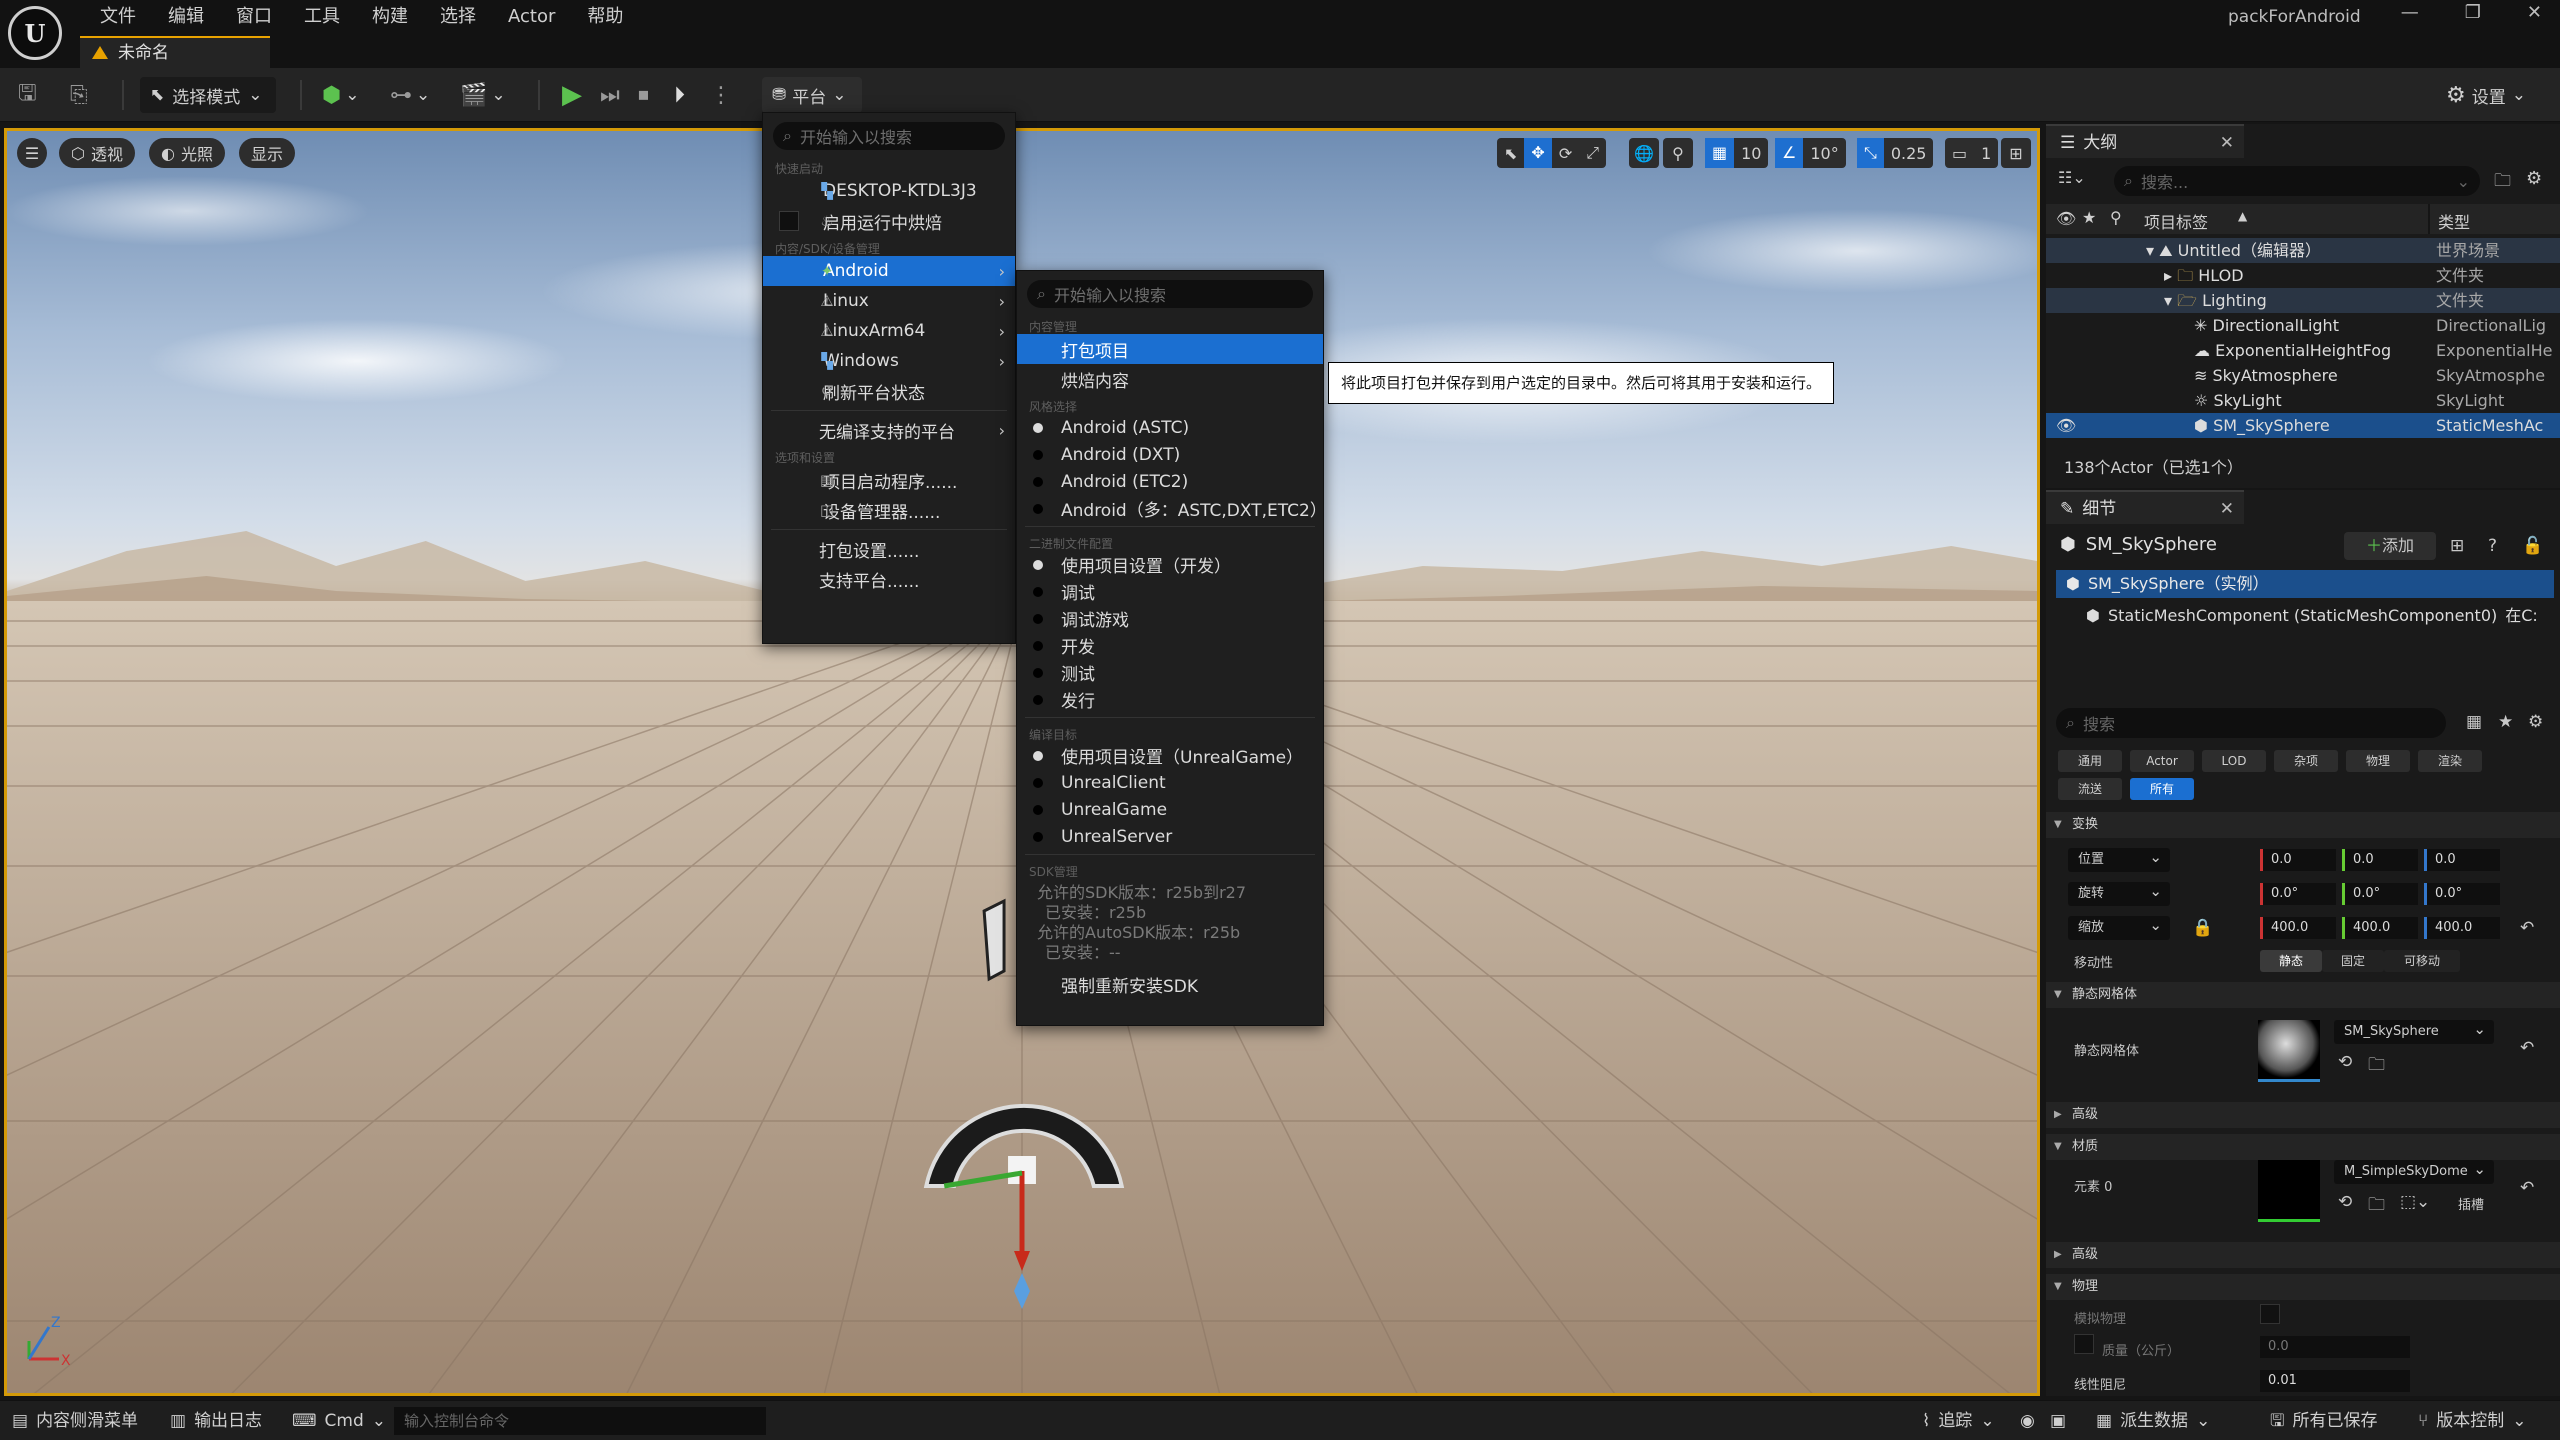 The height and width of the screenshot is (1440, 2560). Describe the element at coordinates (2462, 928) in the screenshot. I see `scale-z: 400.0` at that location.